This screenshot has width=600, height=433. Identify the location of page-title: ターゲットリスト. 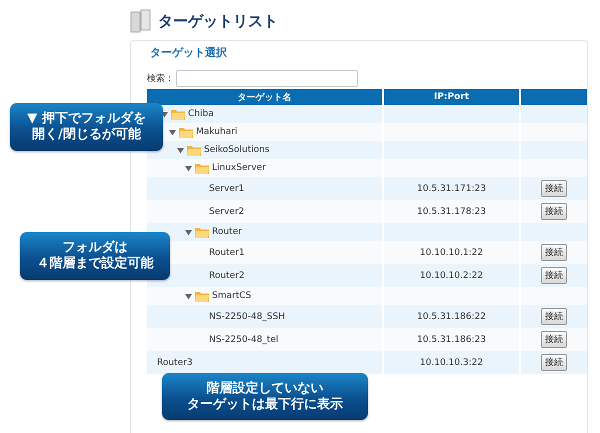
(218, 21).